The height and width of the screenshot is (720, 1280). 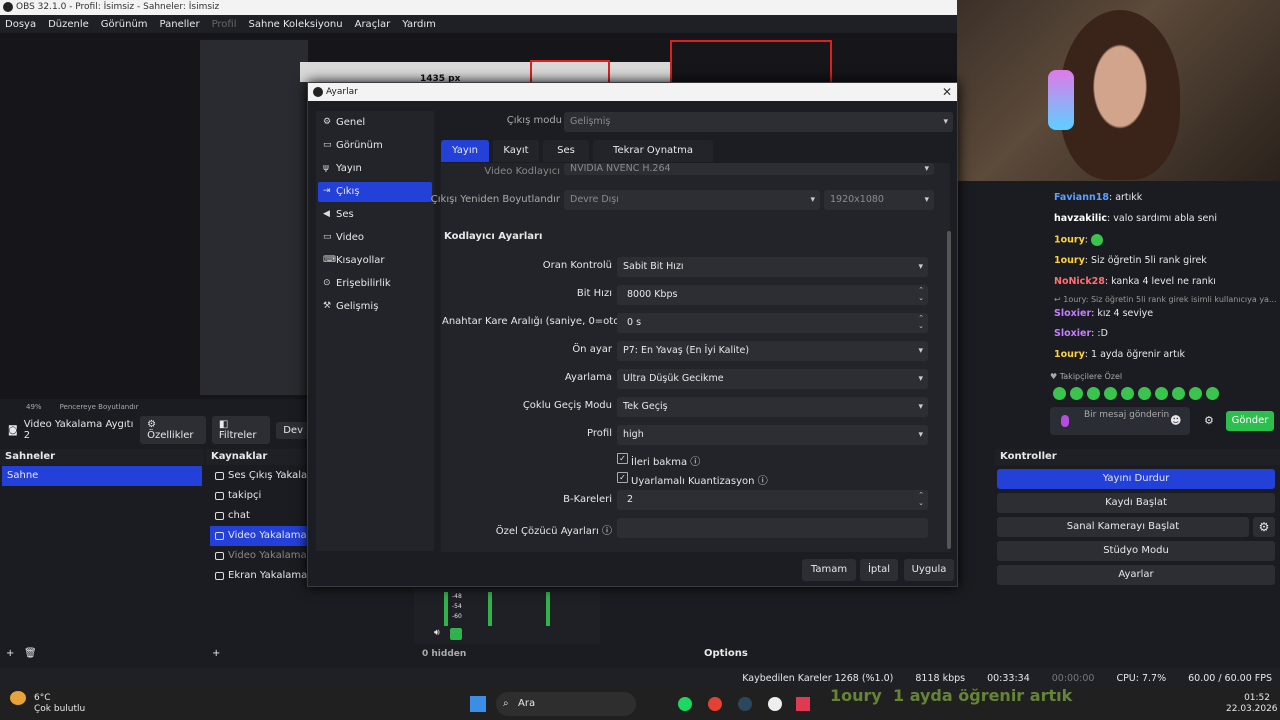 What do you see at coordinates (772, 267) in the screenshot?
I see `rate-control-select: Sabit Bit Hızı` at bounding box center [772, 267].